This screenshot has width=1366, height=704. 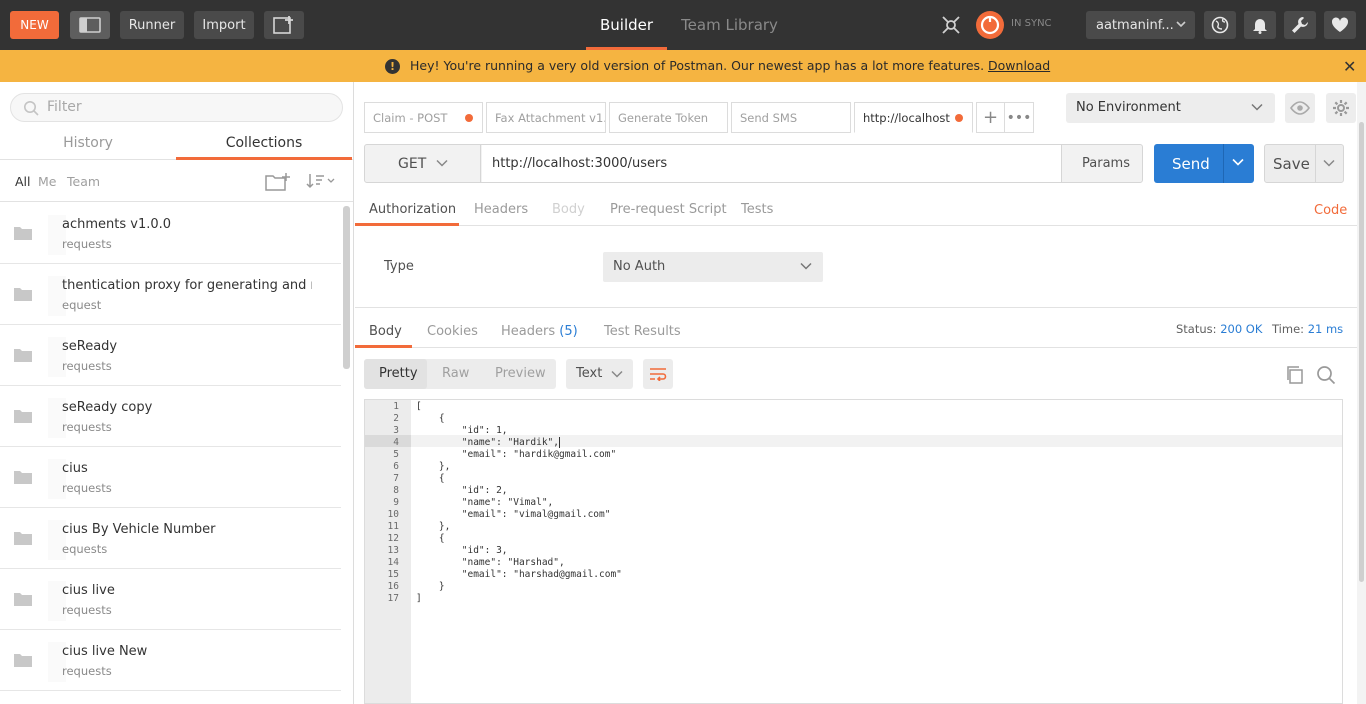 I want to click on sync-status-button, so click(x=990, y=25).